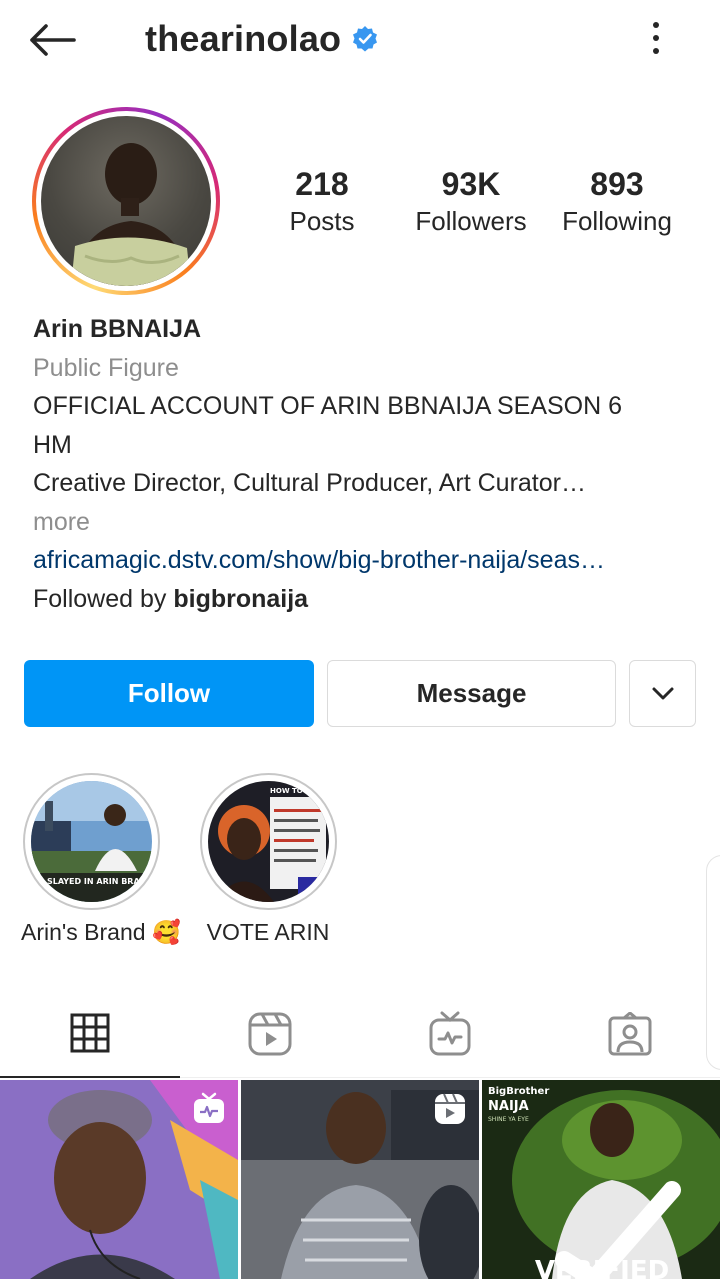  I want to click on following-label: Following, so click(617, 221).